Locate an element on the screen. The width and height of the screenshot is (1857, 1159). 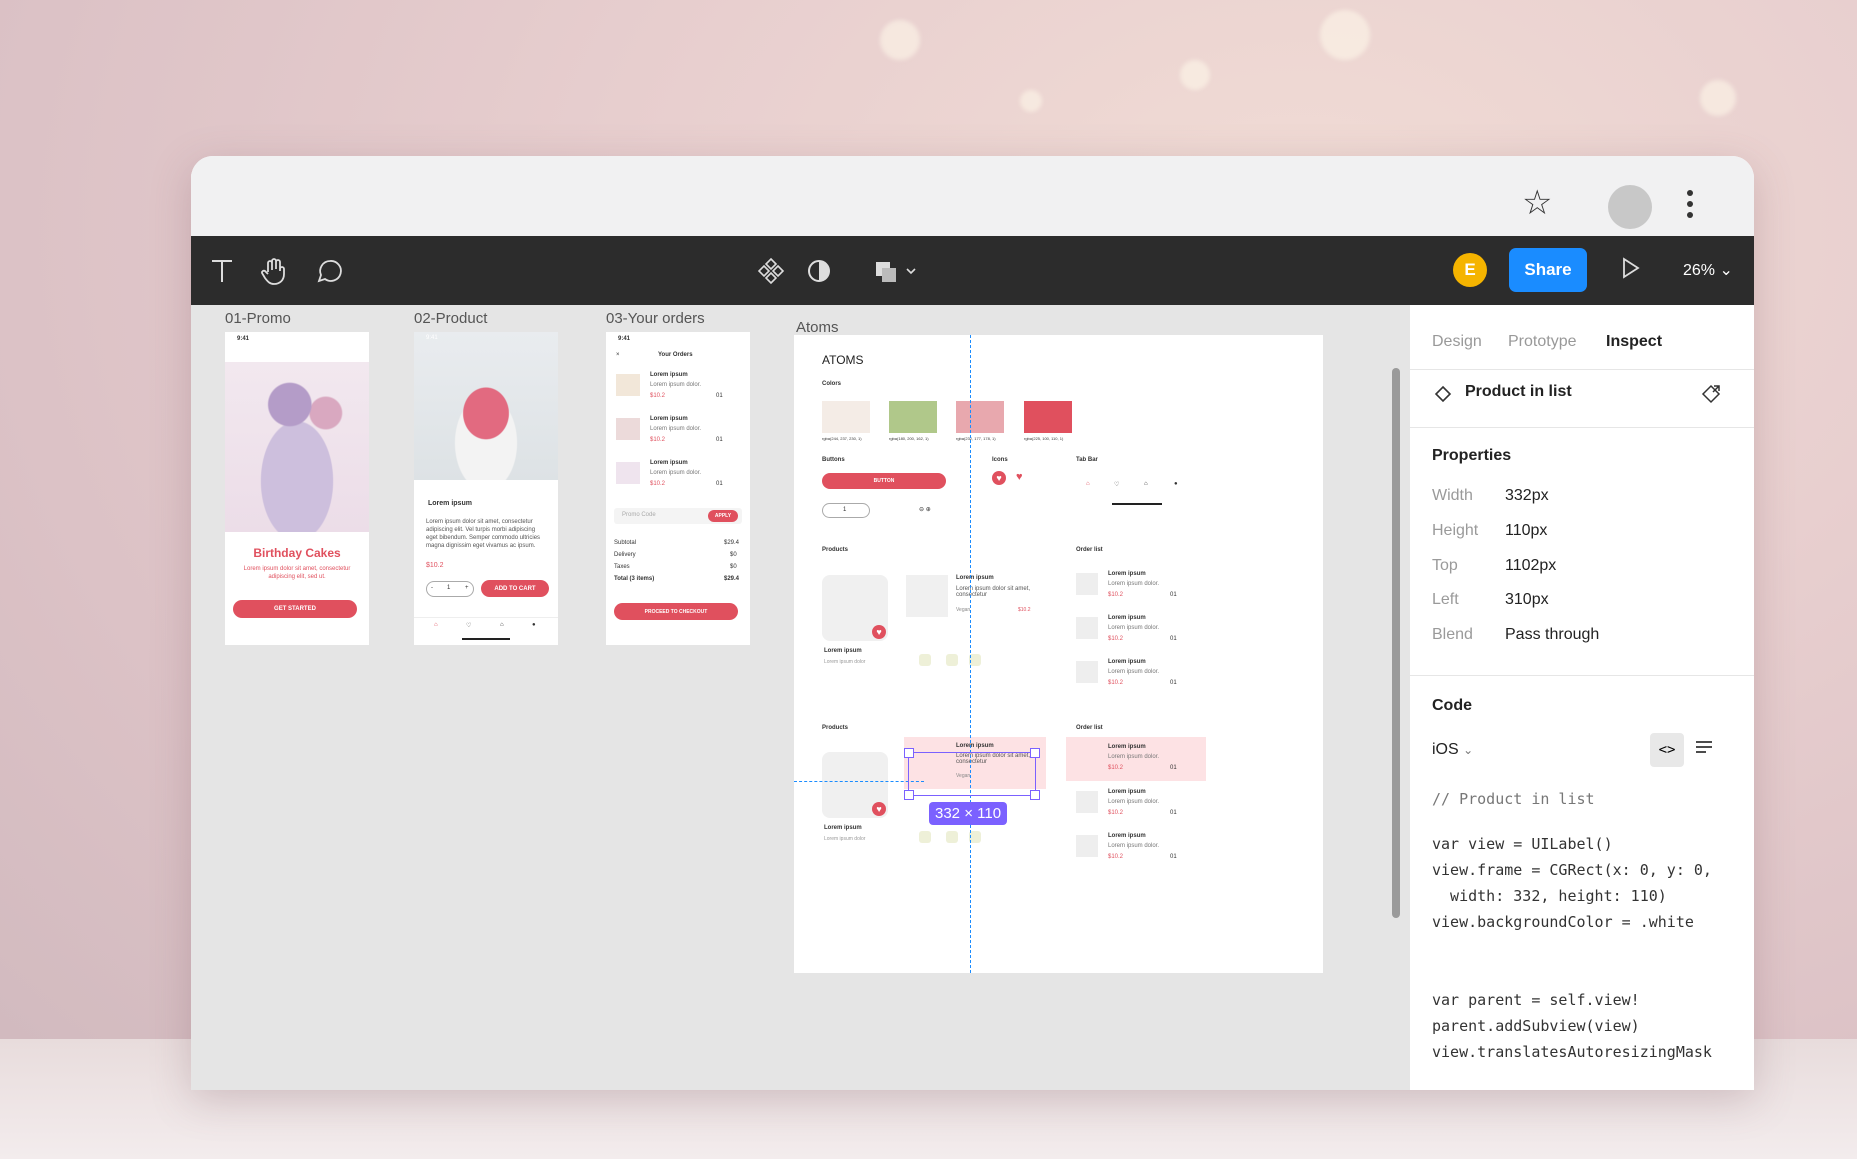
prop-blend-value: Pass through is located at coordinates (1552, 635).